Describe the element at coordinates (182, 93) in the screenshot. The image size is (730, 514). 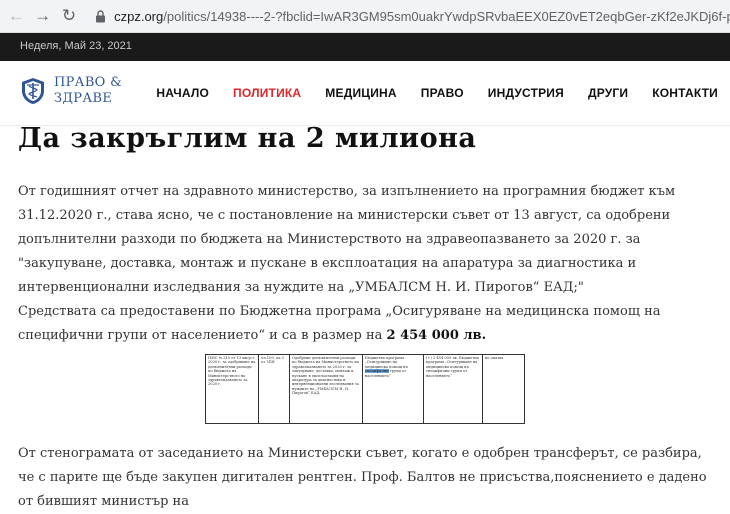
I see `menu-item-home: НАЧАЛО` at that location.